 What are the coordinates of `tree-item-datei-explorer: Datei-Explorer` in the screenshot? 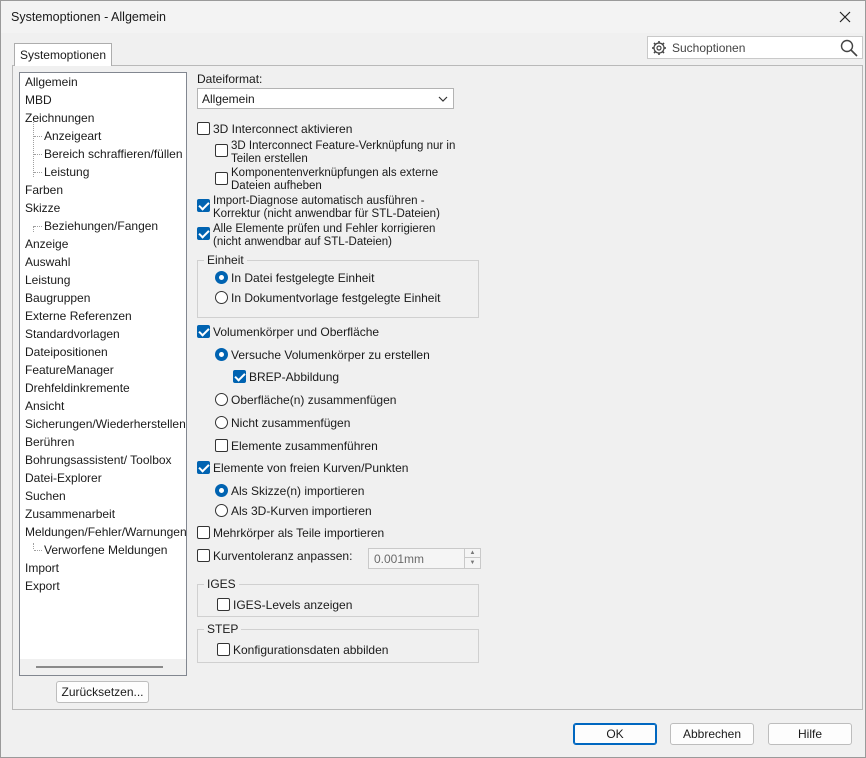 It's located at (63, 478).